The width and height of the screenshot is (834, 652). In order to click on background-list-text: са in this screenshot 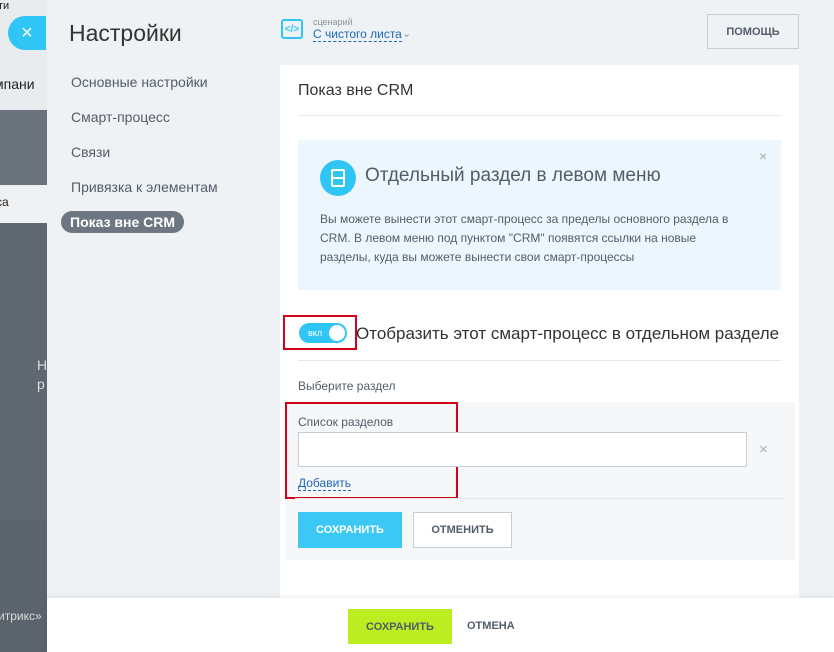, I will do `click(4, 202)`.